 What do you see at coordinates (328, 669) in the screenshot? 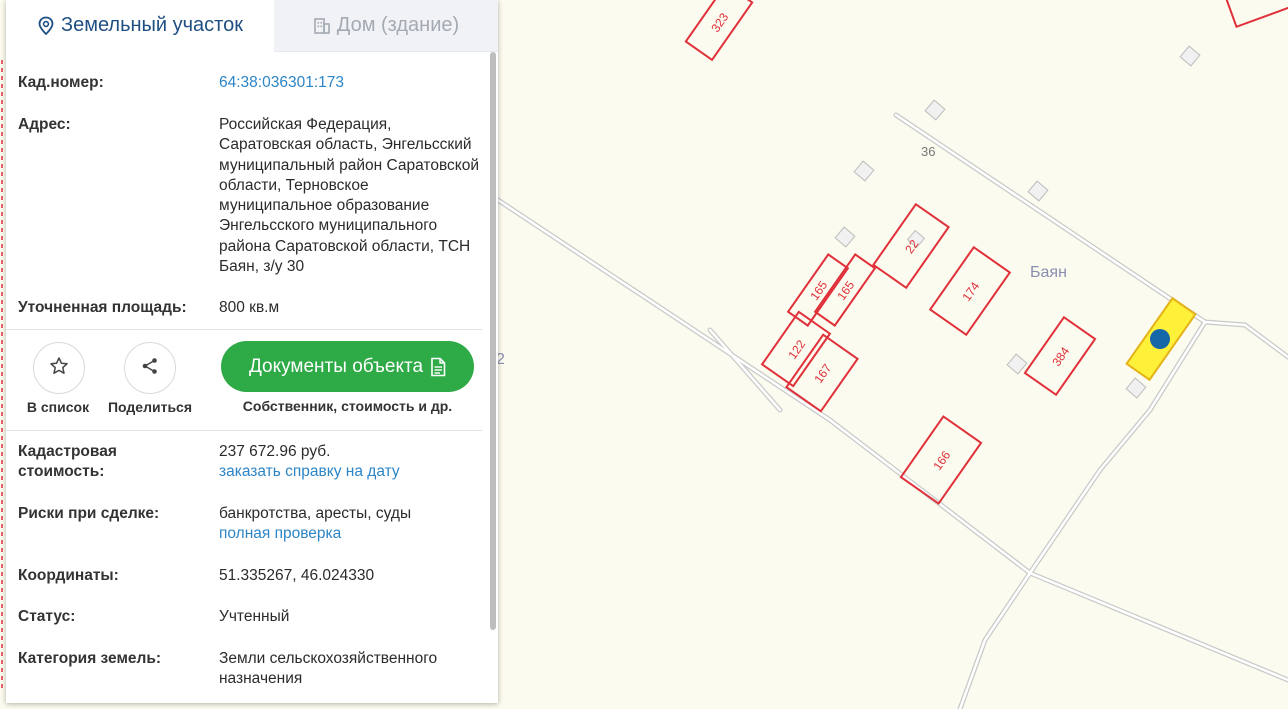
I see `land-category-value: Земли сельскохозяйственного назначения` at bounding box center [328, 669].